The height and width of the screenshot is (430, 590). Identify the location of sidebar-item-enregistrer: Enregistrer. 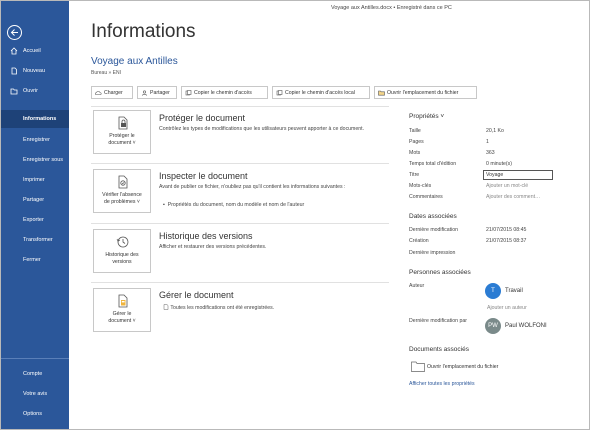
(35, 140).